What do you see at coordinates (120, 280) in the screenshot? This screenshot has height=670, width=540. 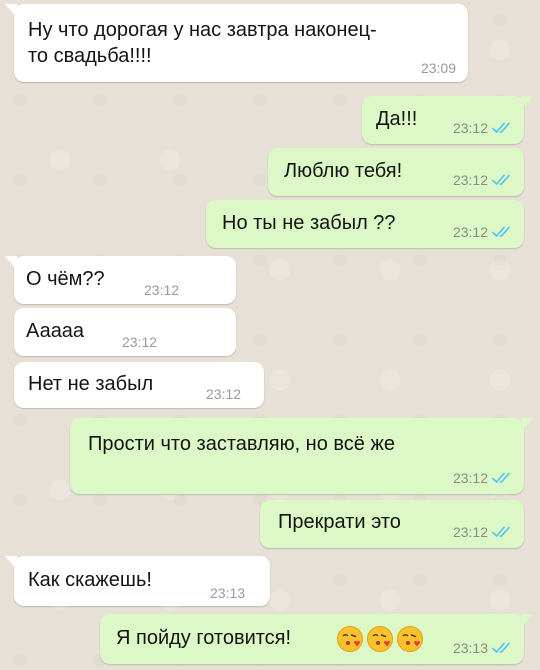 I see `message-bubble-incoming: О чём?? 23:12` at bounding box center [120, 280].